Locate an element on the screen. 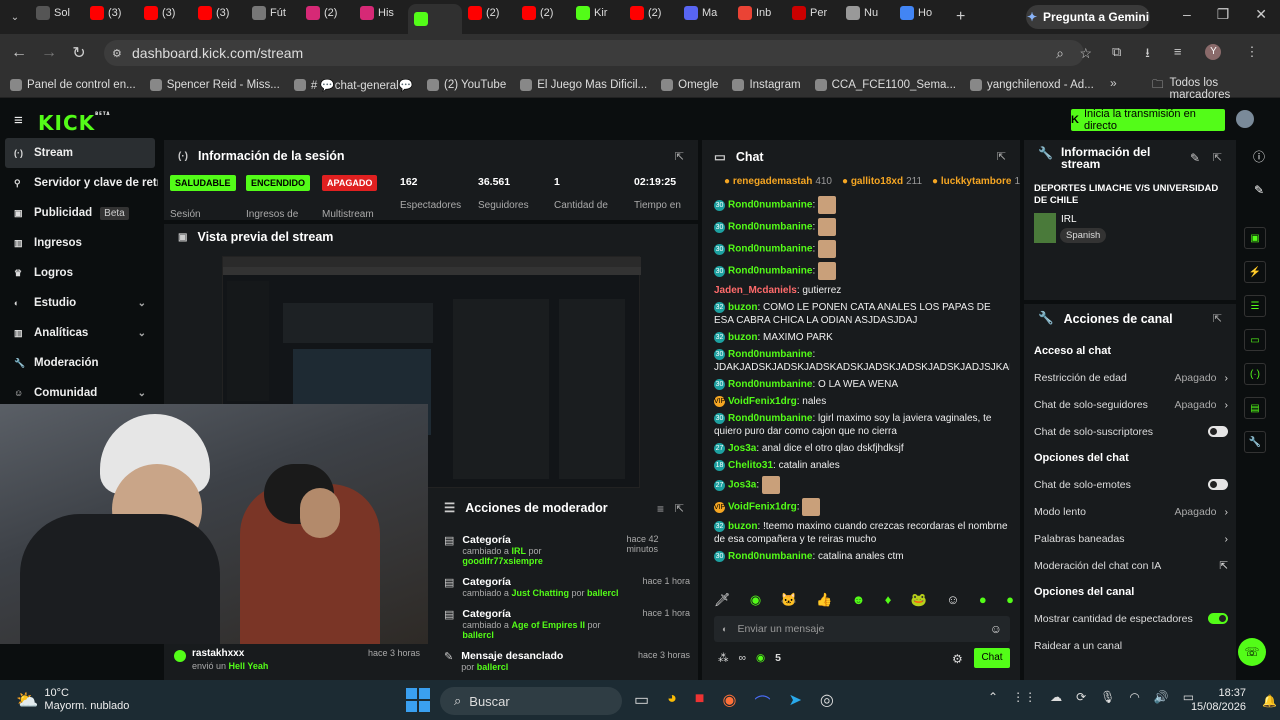 The height and width of the screenshot is (720, 1280). wifi-icon: ◠ is located at coordinates (1134, 697).